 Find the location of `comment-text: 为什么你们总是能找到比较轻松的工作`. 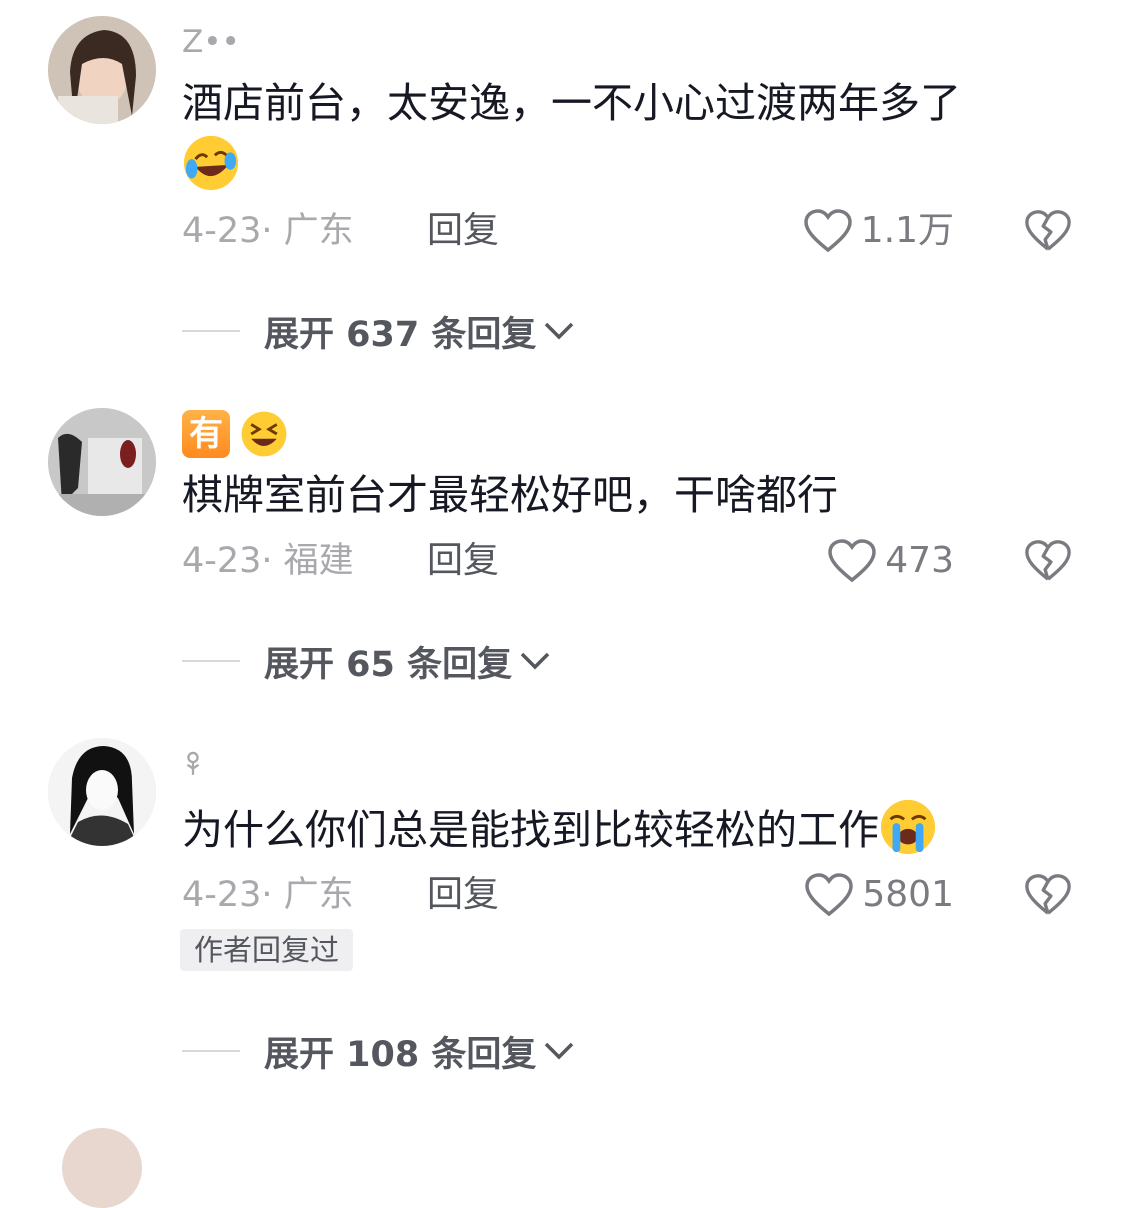

comment-text: 为什么你们总是能找到比较轻松的工作 is located at coordinates (622, 829).